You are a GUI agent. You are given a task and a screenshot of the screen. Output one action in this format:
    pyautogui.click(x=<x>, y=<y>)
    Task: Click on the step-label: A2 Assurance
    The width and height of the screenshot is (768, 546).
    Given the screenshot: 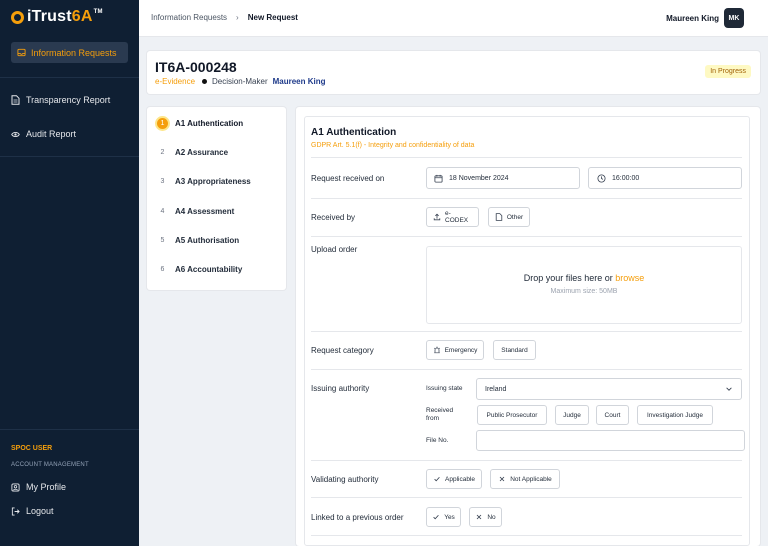 What is the action you would take?
    pyautogui.click(x=202, y=152)
    